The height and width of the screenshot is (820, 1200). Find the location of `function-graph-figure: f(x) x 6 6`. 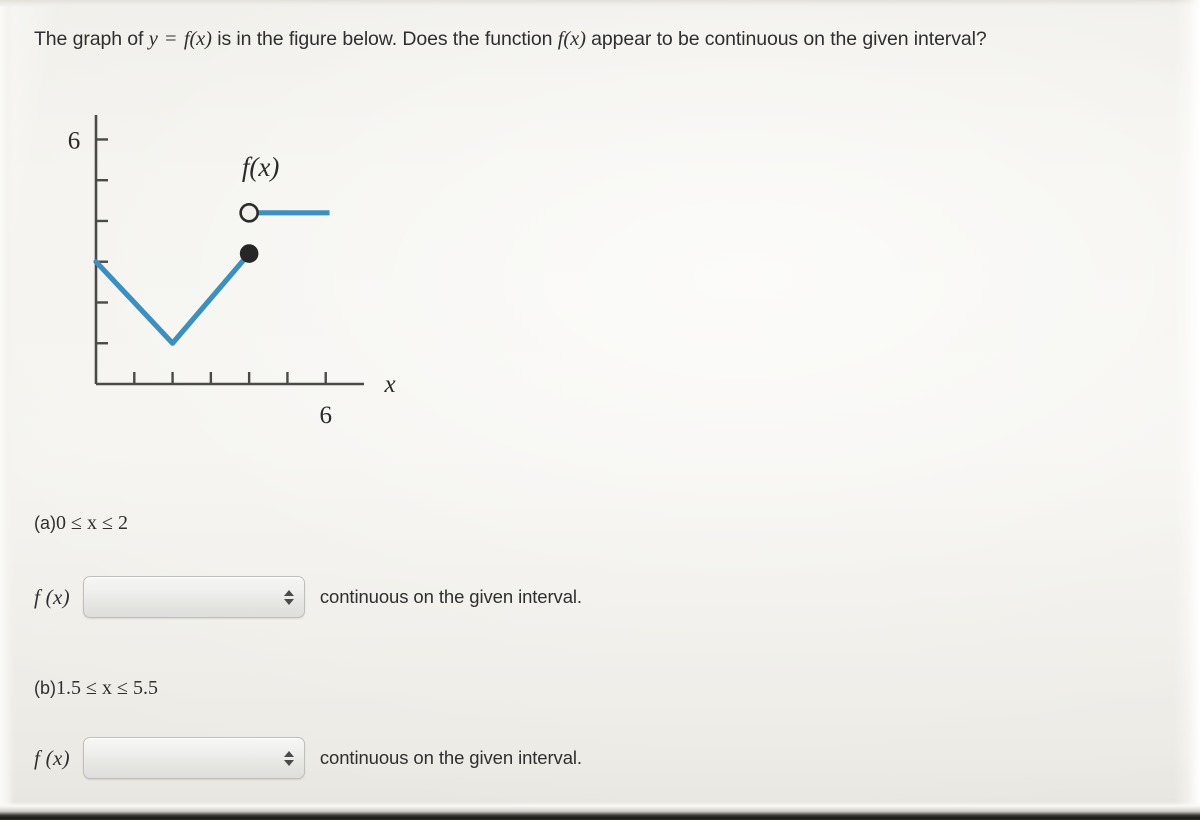

function-graph-figure: f(x) x 6 6 is located at coordinates (240, 270).